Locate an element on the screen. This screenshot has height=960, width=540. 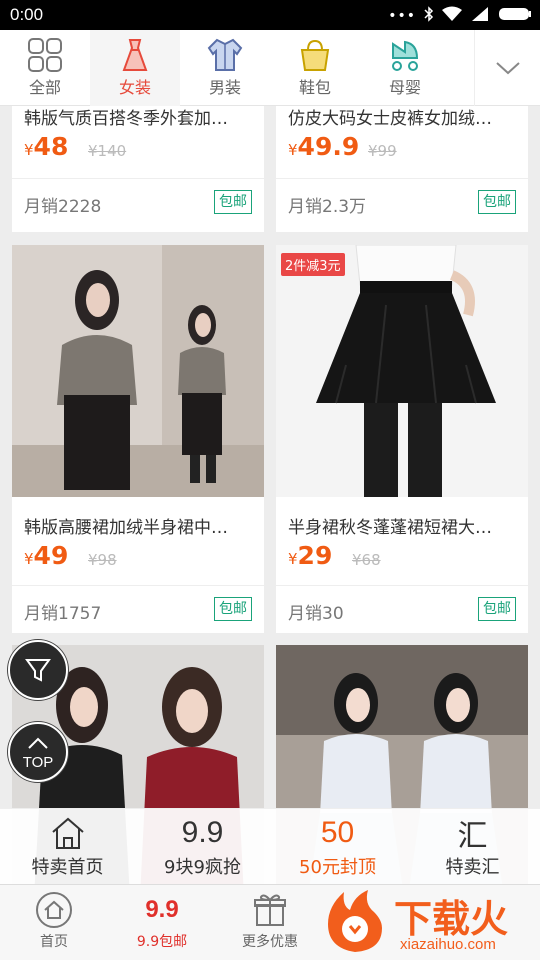
status-icons: ••• is located at coordinates (460, 16).